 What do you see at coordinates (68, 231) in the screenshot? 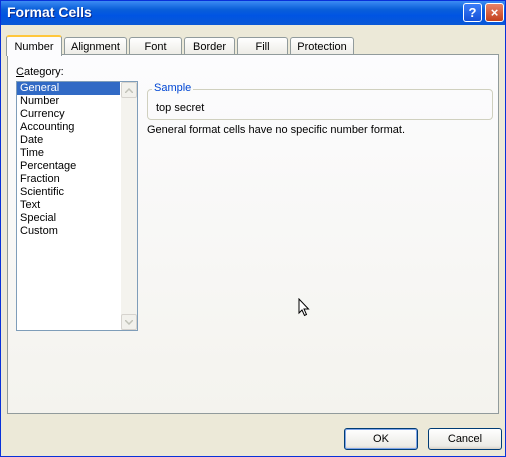
I see `category-item-custom: Custom` at bounding box center [68, 231].